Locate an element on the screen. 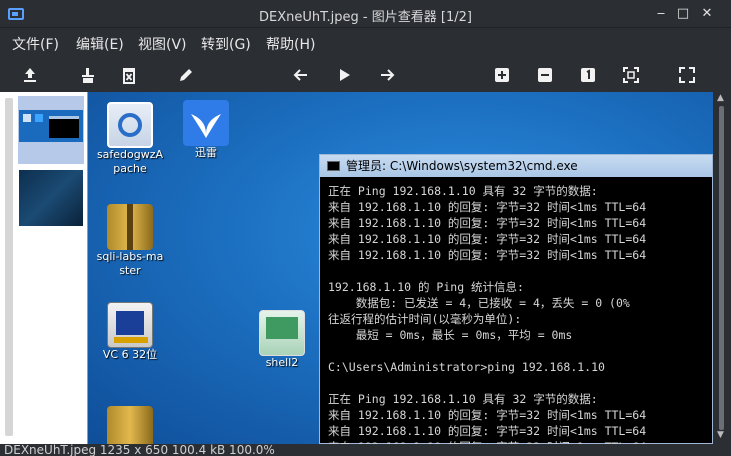 This screenshot has height=456, width=731. desktop-icon-safedog: safedogwzA pache is located at coordinates (130, 139).